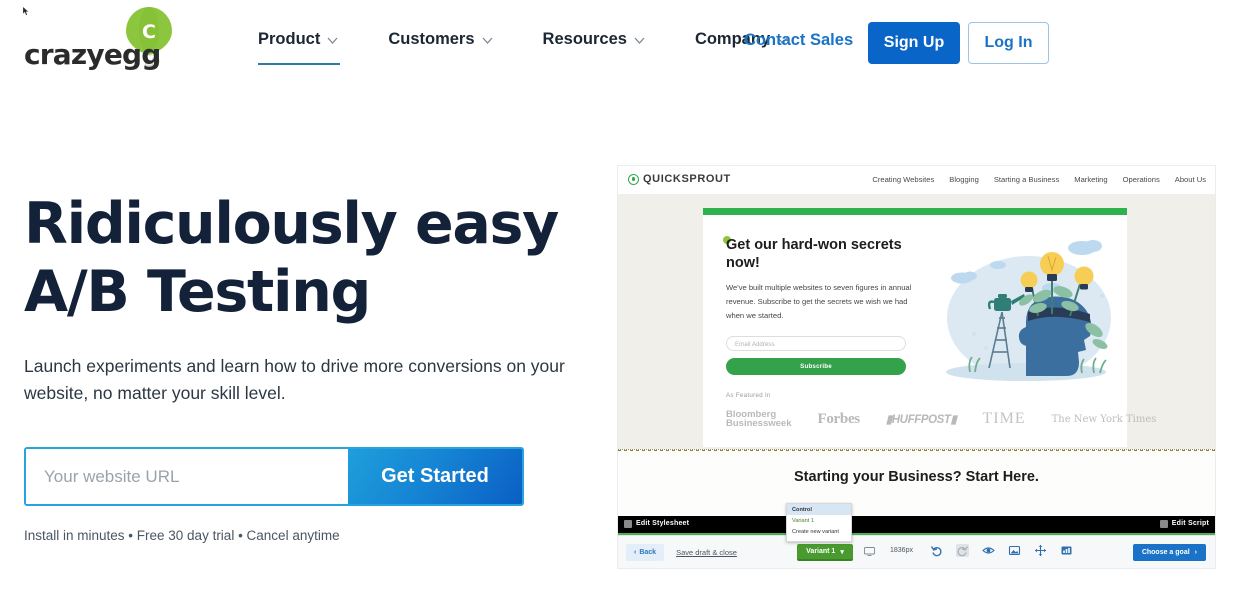  What do you see at coordinates (988, 550) in the screenshot?
I see `eye-icon` at bounding box center [988, 550].